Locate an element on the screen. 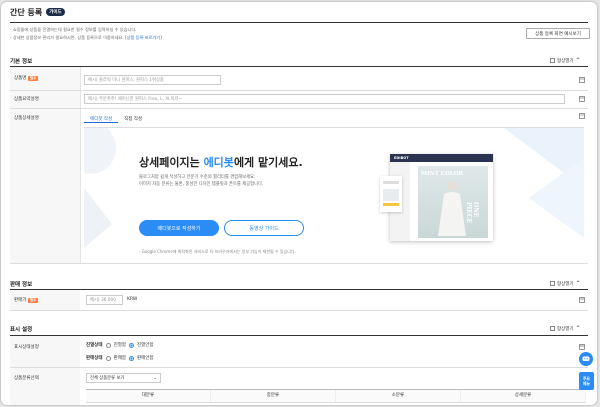 The width and height of the screenshot is (600, 407). promo-headline: 상세페이지는 에디봇에게 맡기세요. is located at coordinates (221, 162).